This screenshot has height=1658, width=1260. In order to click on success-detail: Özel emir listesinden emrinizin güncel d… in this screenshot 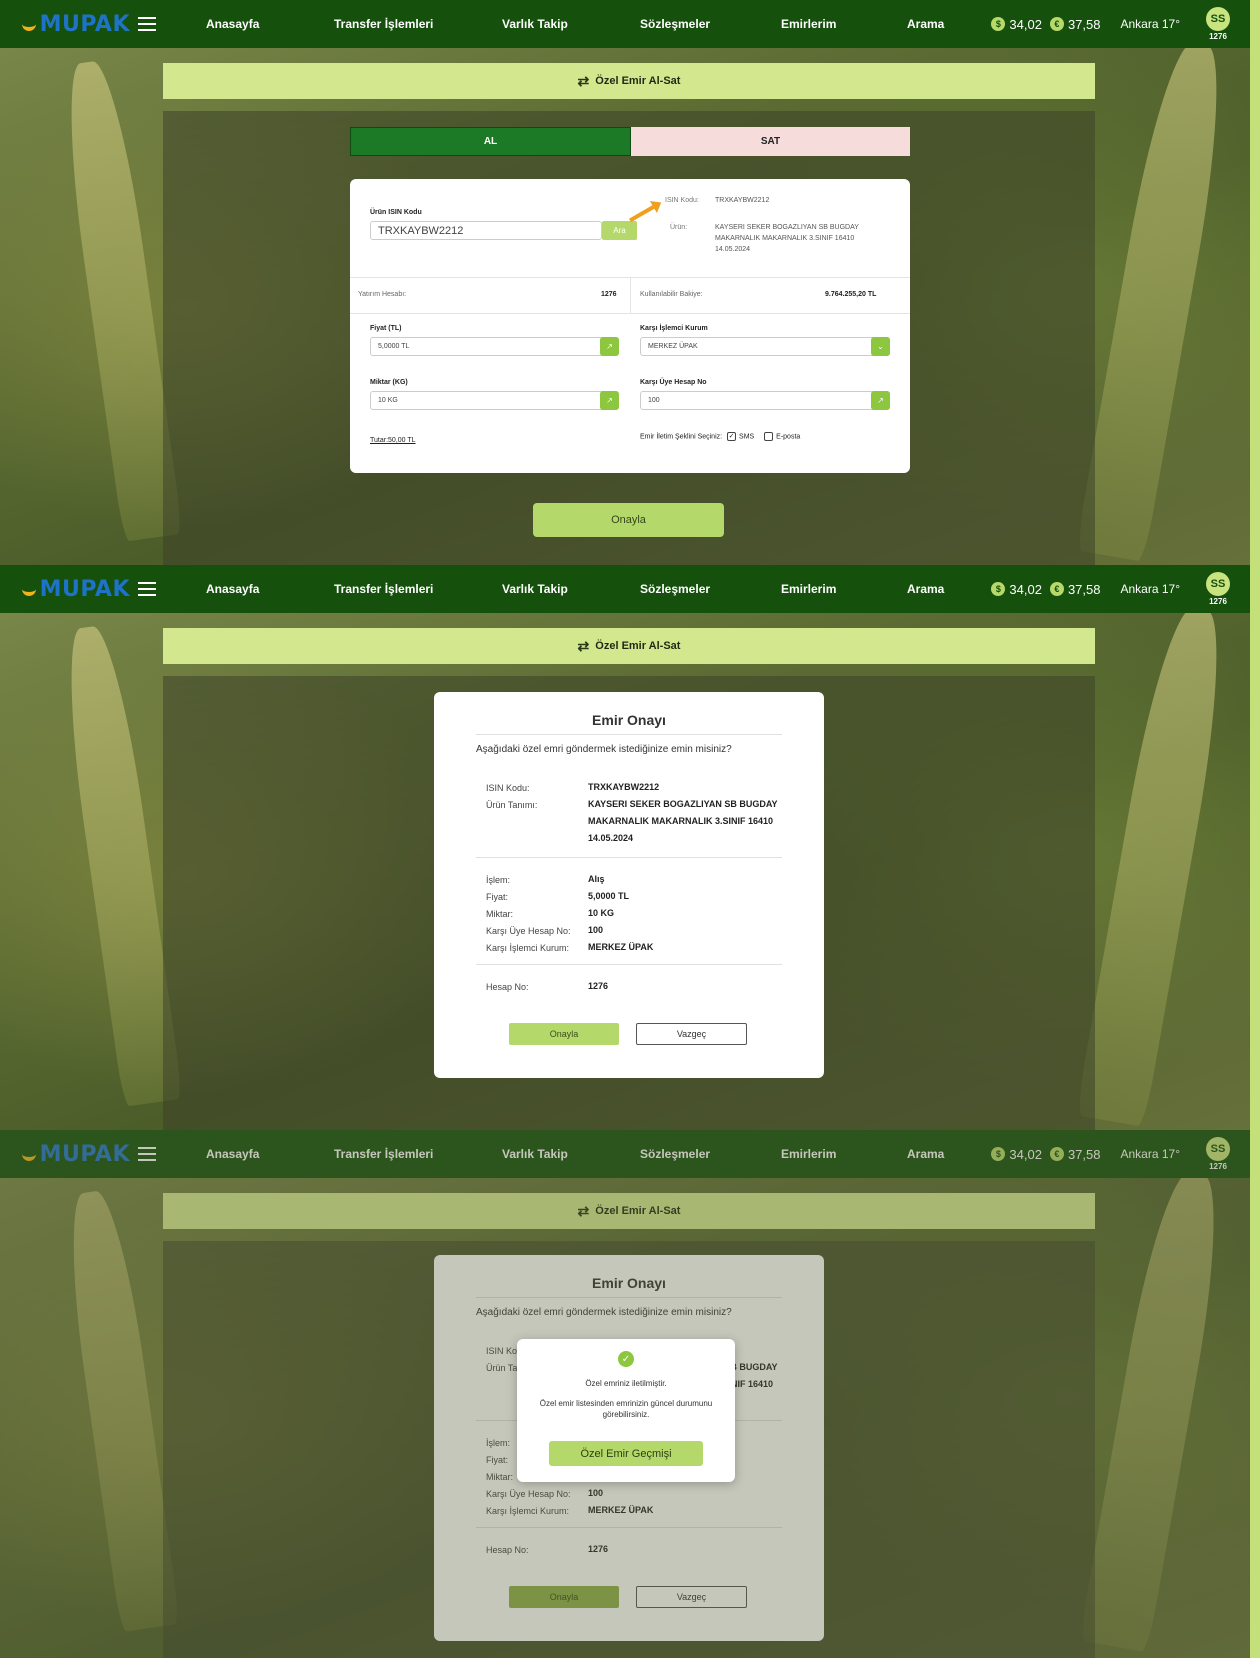, I will do `click(626, 1409)`.